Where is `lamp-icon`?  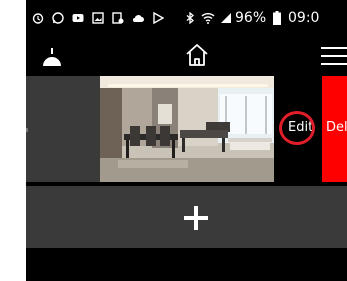 lamp-icon is located at coordinates (52, 58).